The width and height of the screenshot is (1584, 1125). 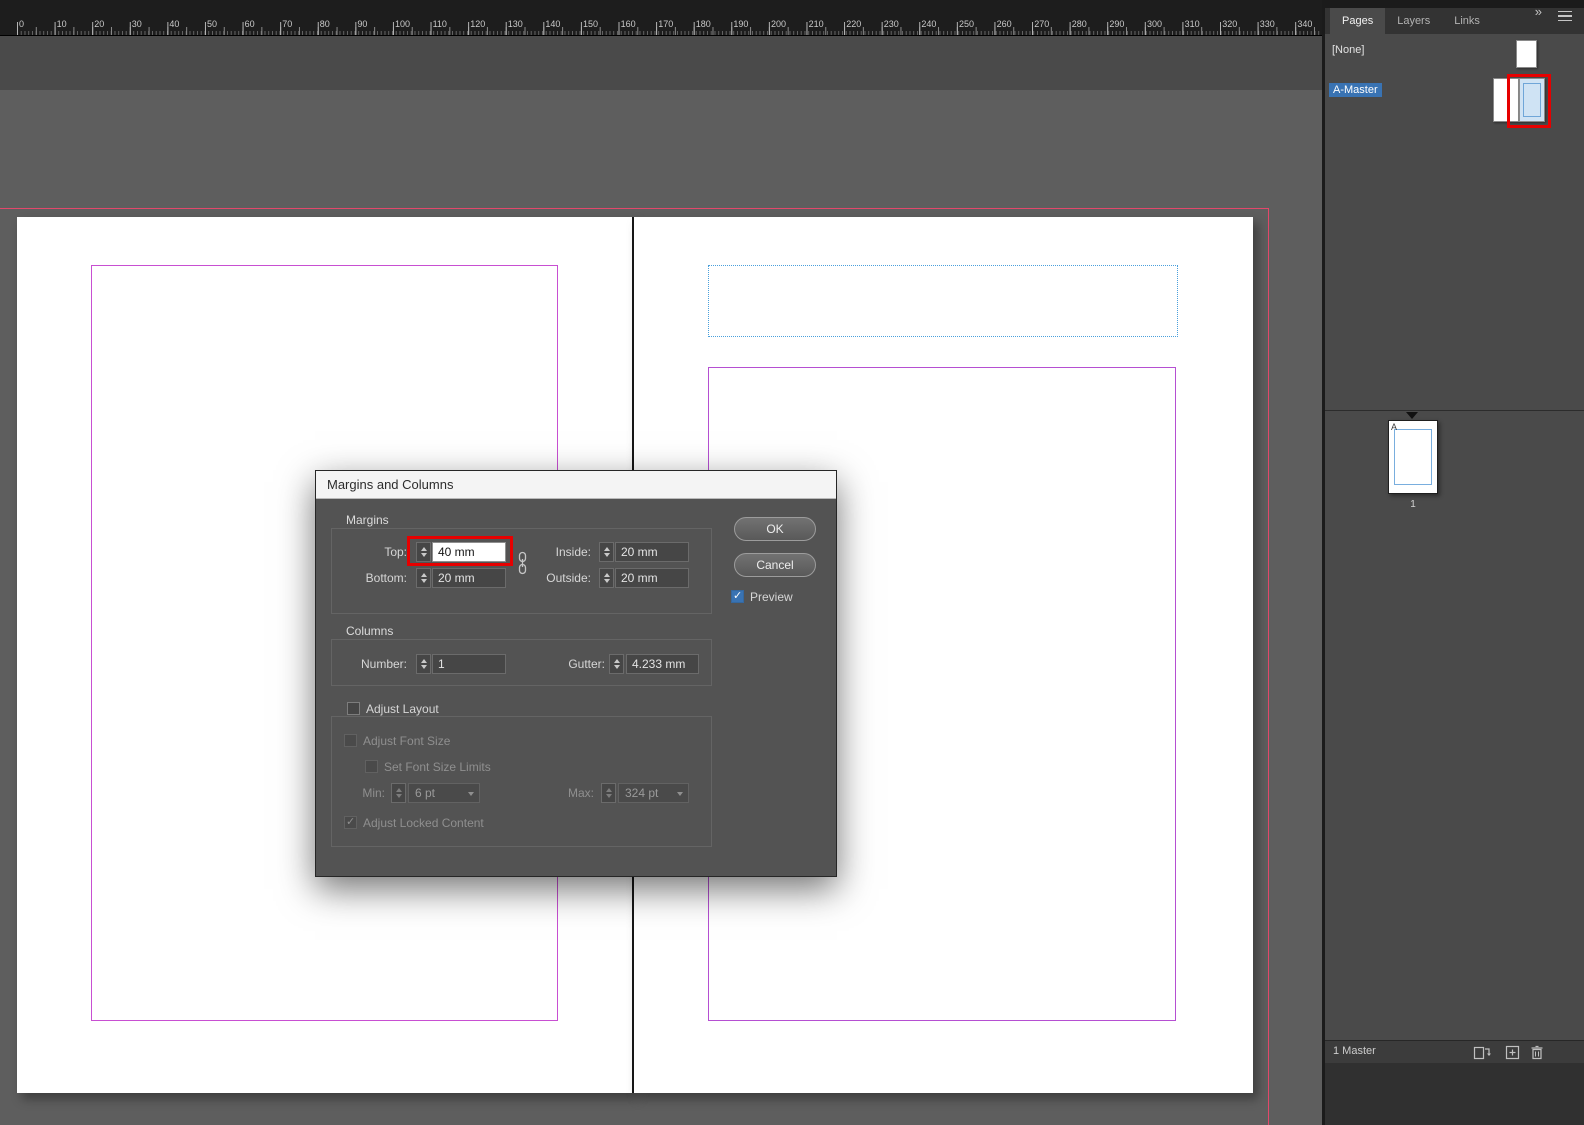 What do you see at coordinates (367, 520) in the screenshot?
I see `margins-group-legend: Margins` at bounding box center [367, 520].